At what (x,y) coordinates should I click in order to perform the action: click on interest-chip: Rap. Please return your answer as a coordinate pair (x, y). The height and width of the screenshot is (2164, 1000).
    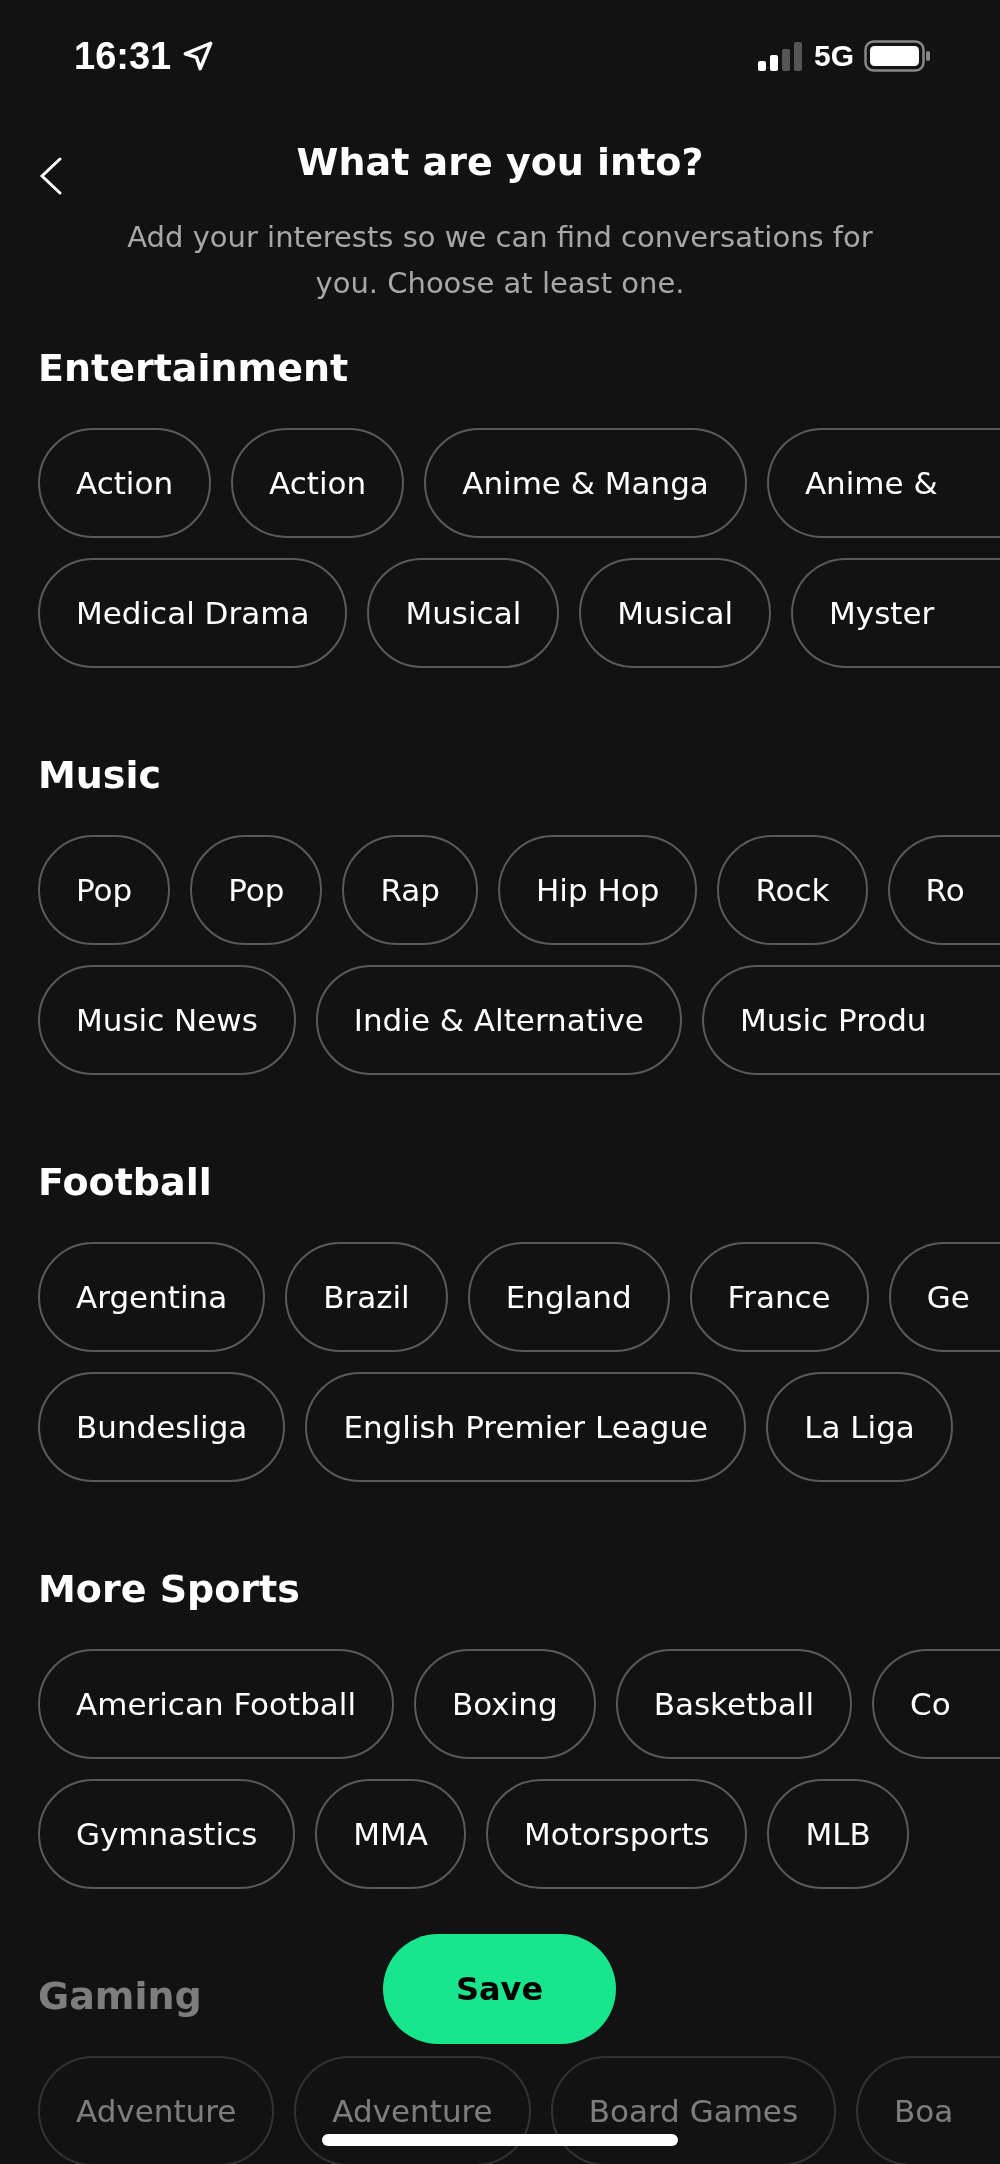
    Looking at the image, I should click on (410, 890).